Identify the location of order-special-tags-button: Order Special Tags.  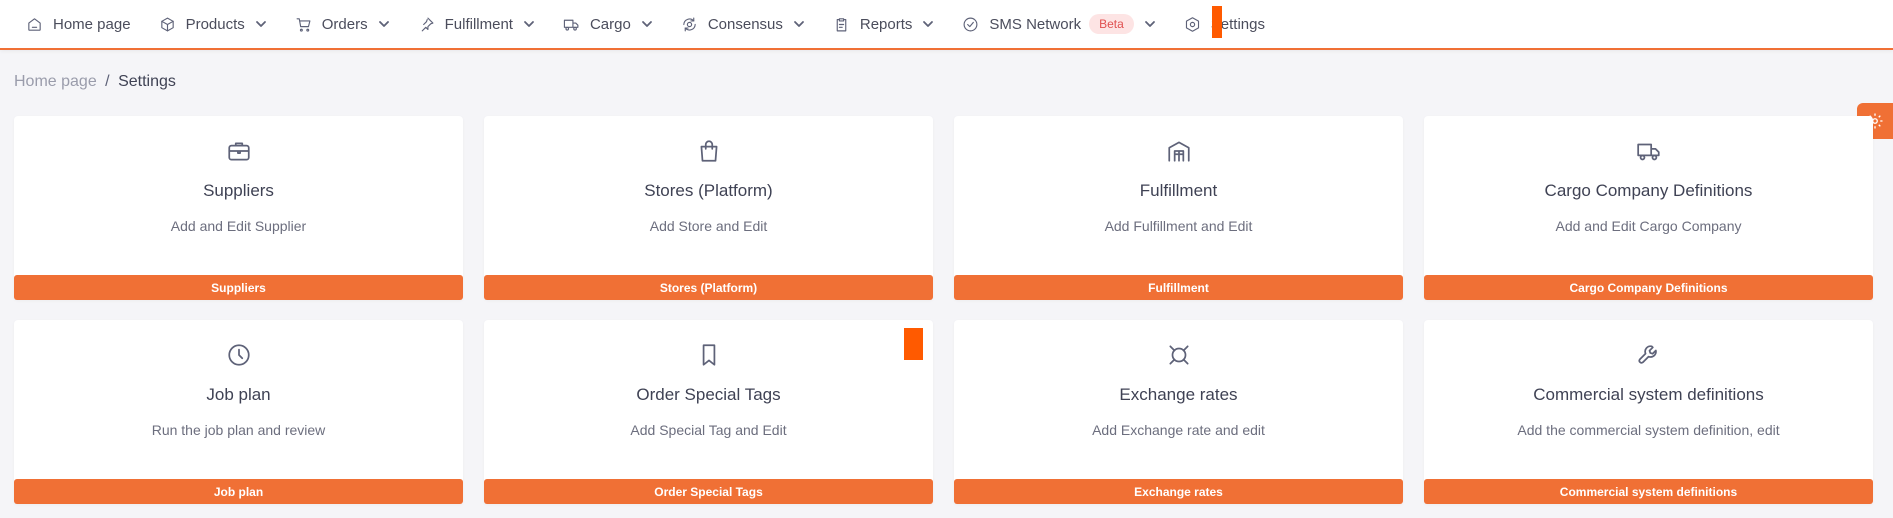
(708, 491).